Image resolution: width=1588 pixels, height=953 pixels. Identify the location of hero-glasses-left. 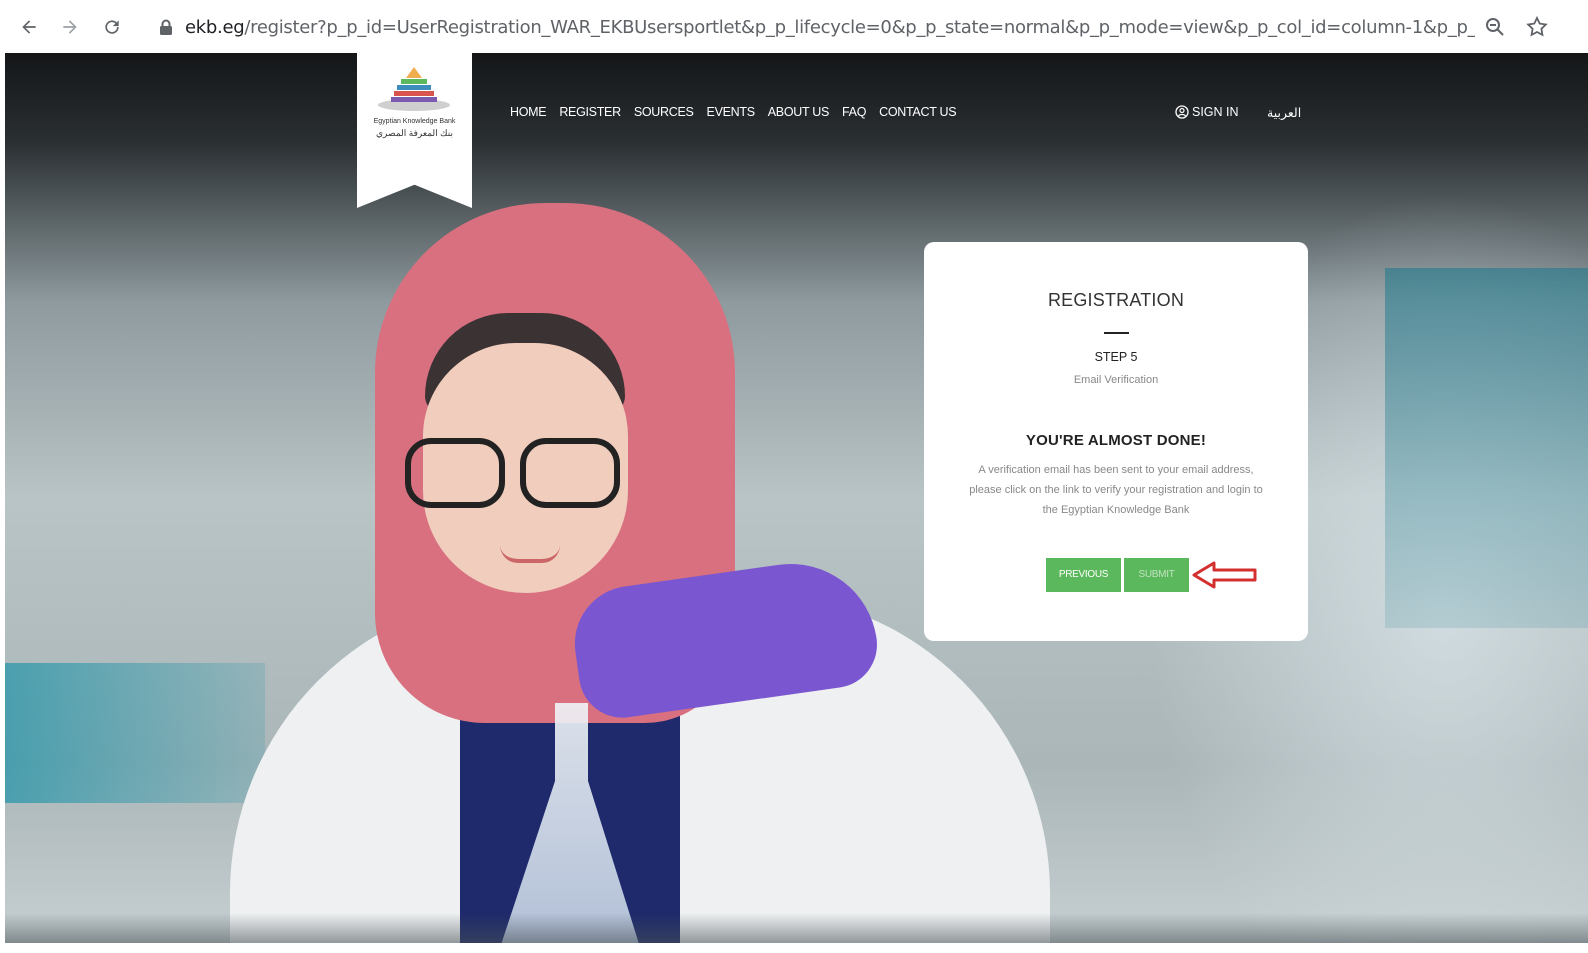
(455, 473).